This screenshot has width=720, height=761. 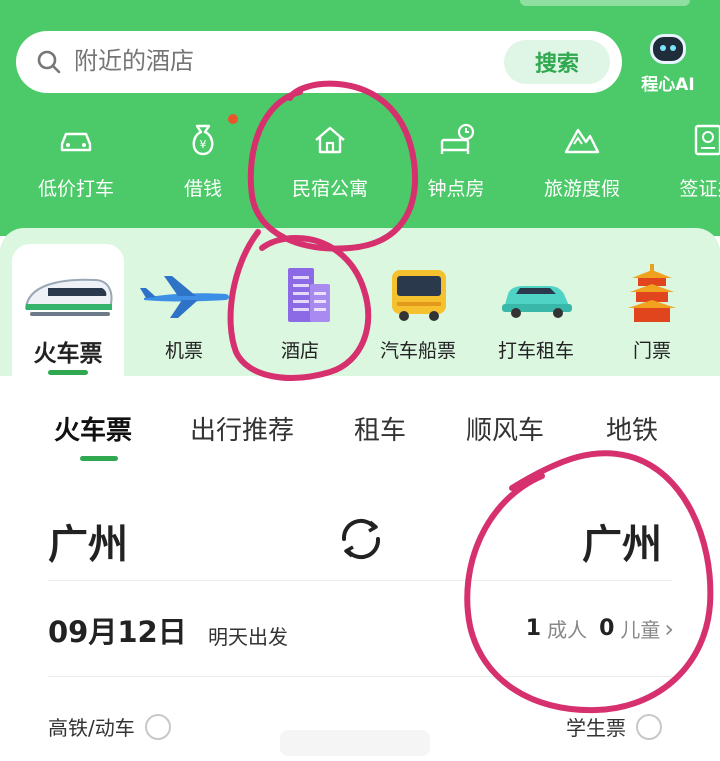 What do you see at coordinates (533, 628) in the screenshot?
I see `adult-count: 1` at bounding box center [533, 628].